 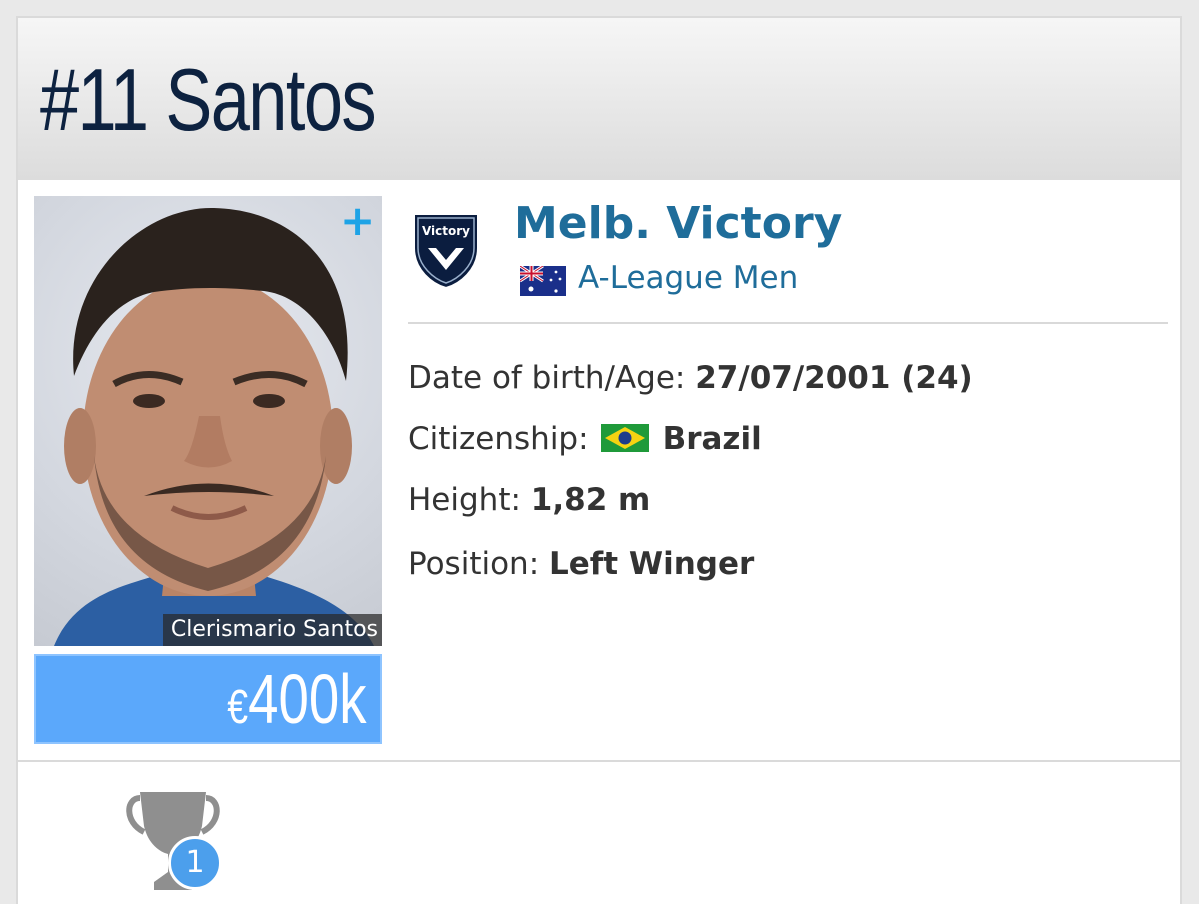 What do you see at coordinates (306, 699) in the screenshot?
I see `market-value-amount: 400k` at bounding box center [306, 699].